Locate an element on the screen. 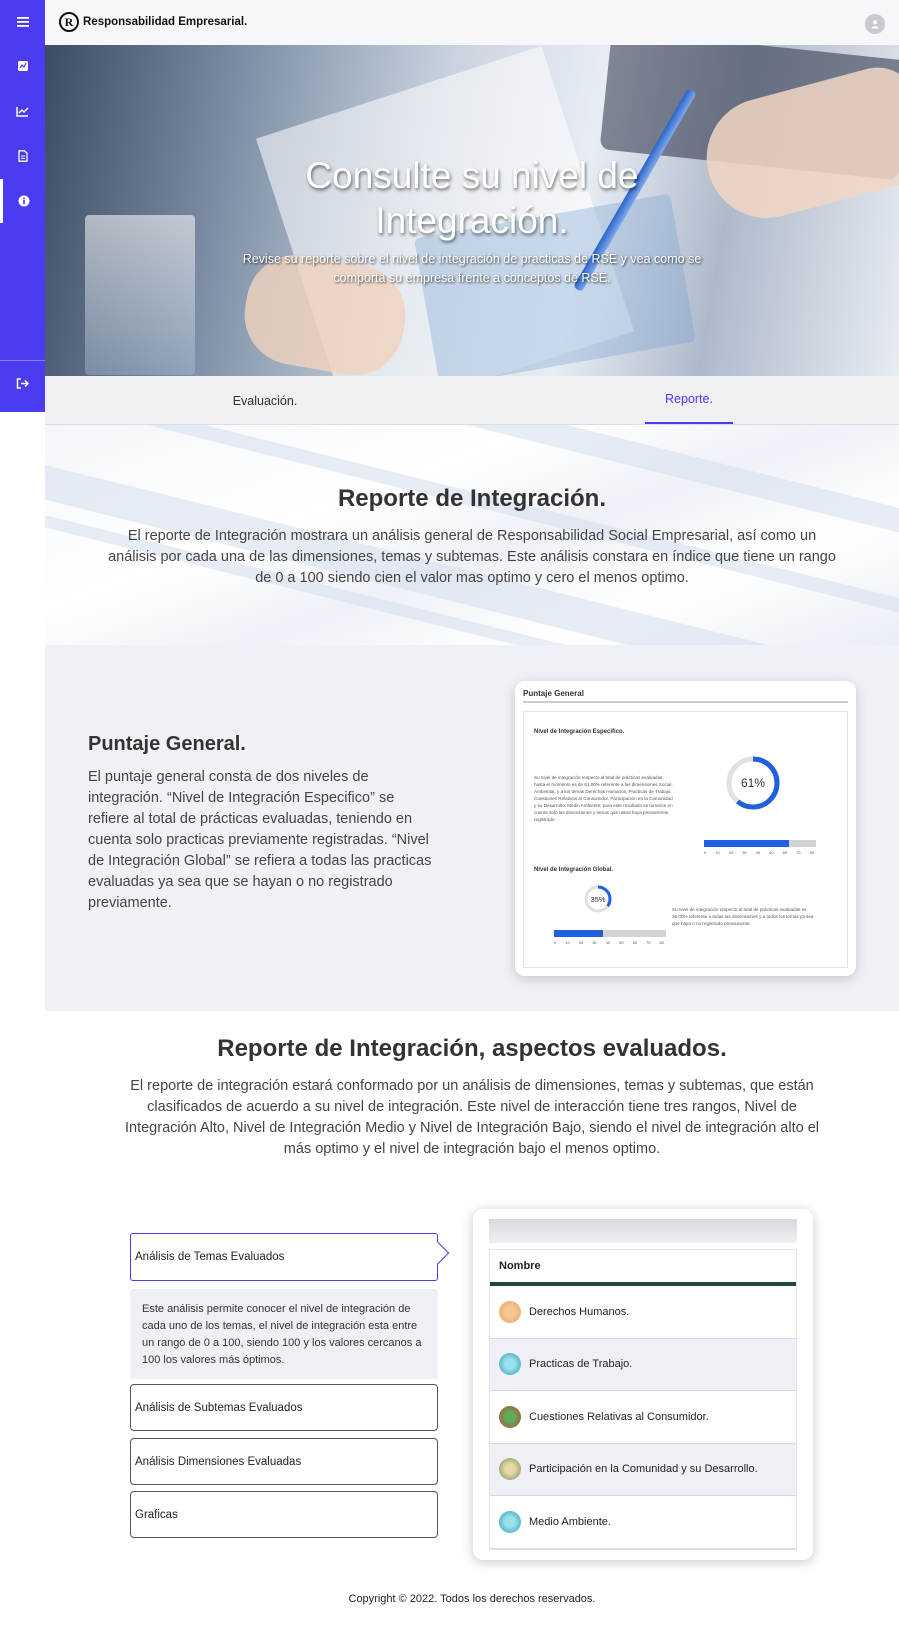  sidebar is located at coordinates (22, 206).